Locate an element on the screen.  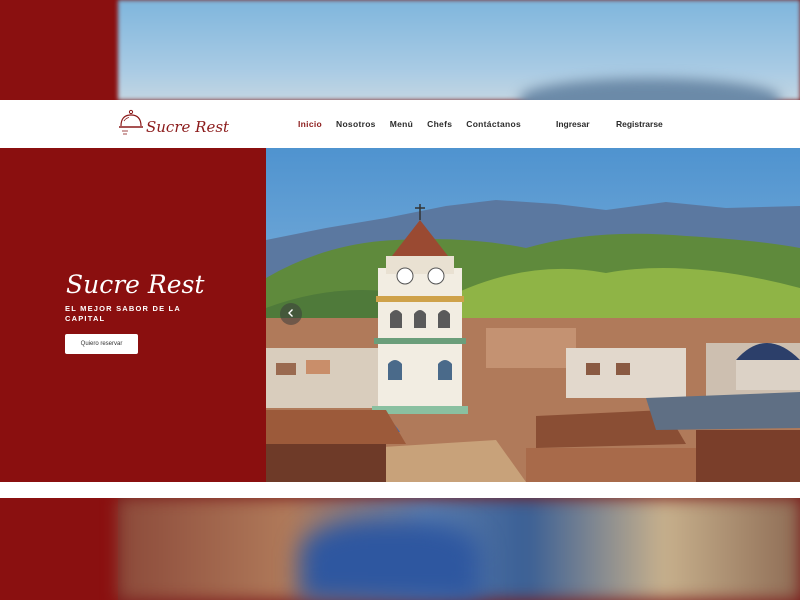
login-link: Ingresar is located at coordinates (573, 124).